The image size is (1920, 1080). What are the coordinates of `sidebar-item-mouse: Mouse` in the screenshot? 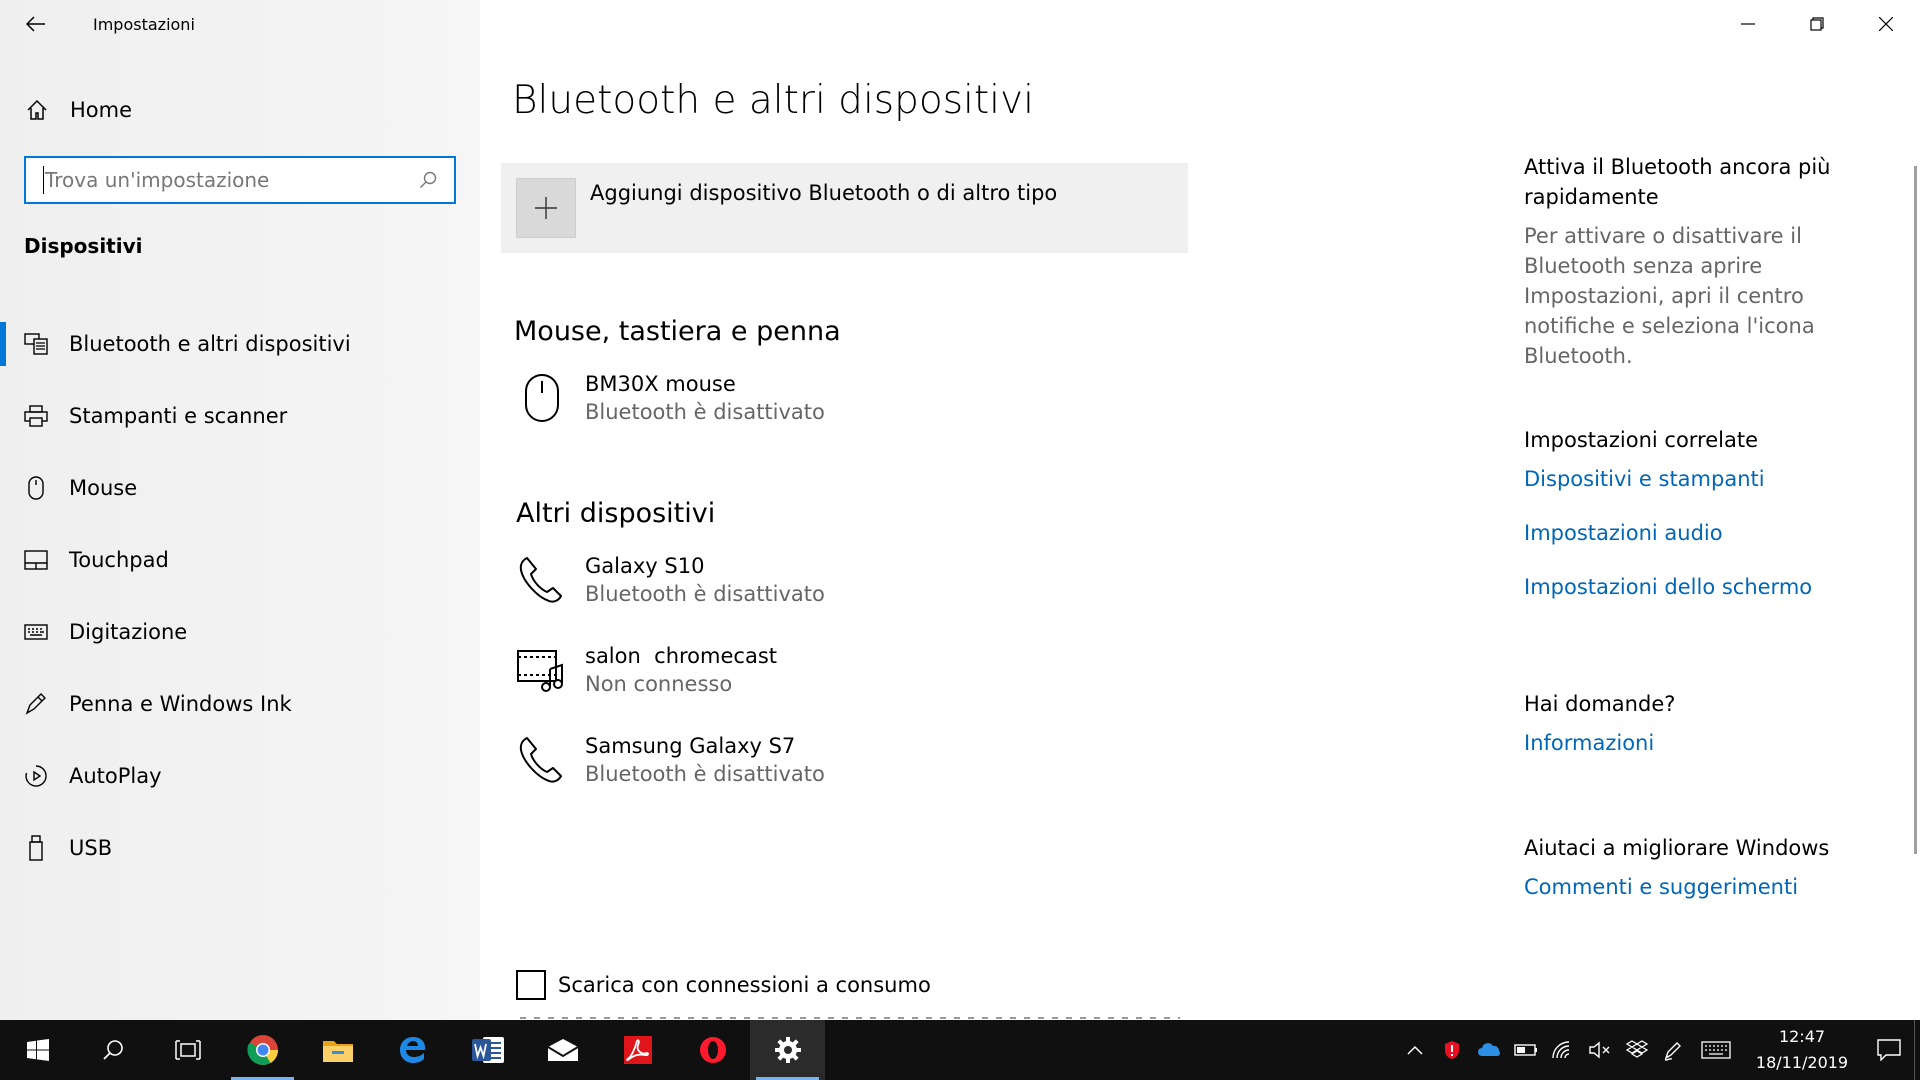 It's located at (240, 488).